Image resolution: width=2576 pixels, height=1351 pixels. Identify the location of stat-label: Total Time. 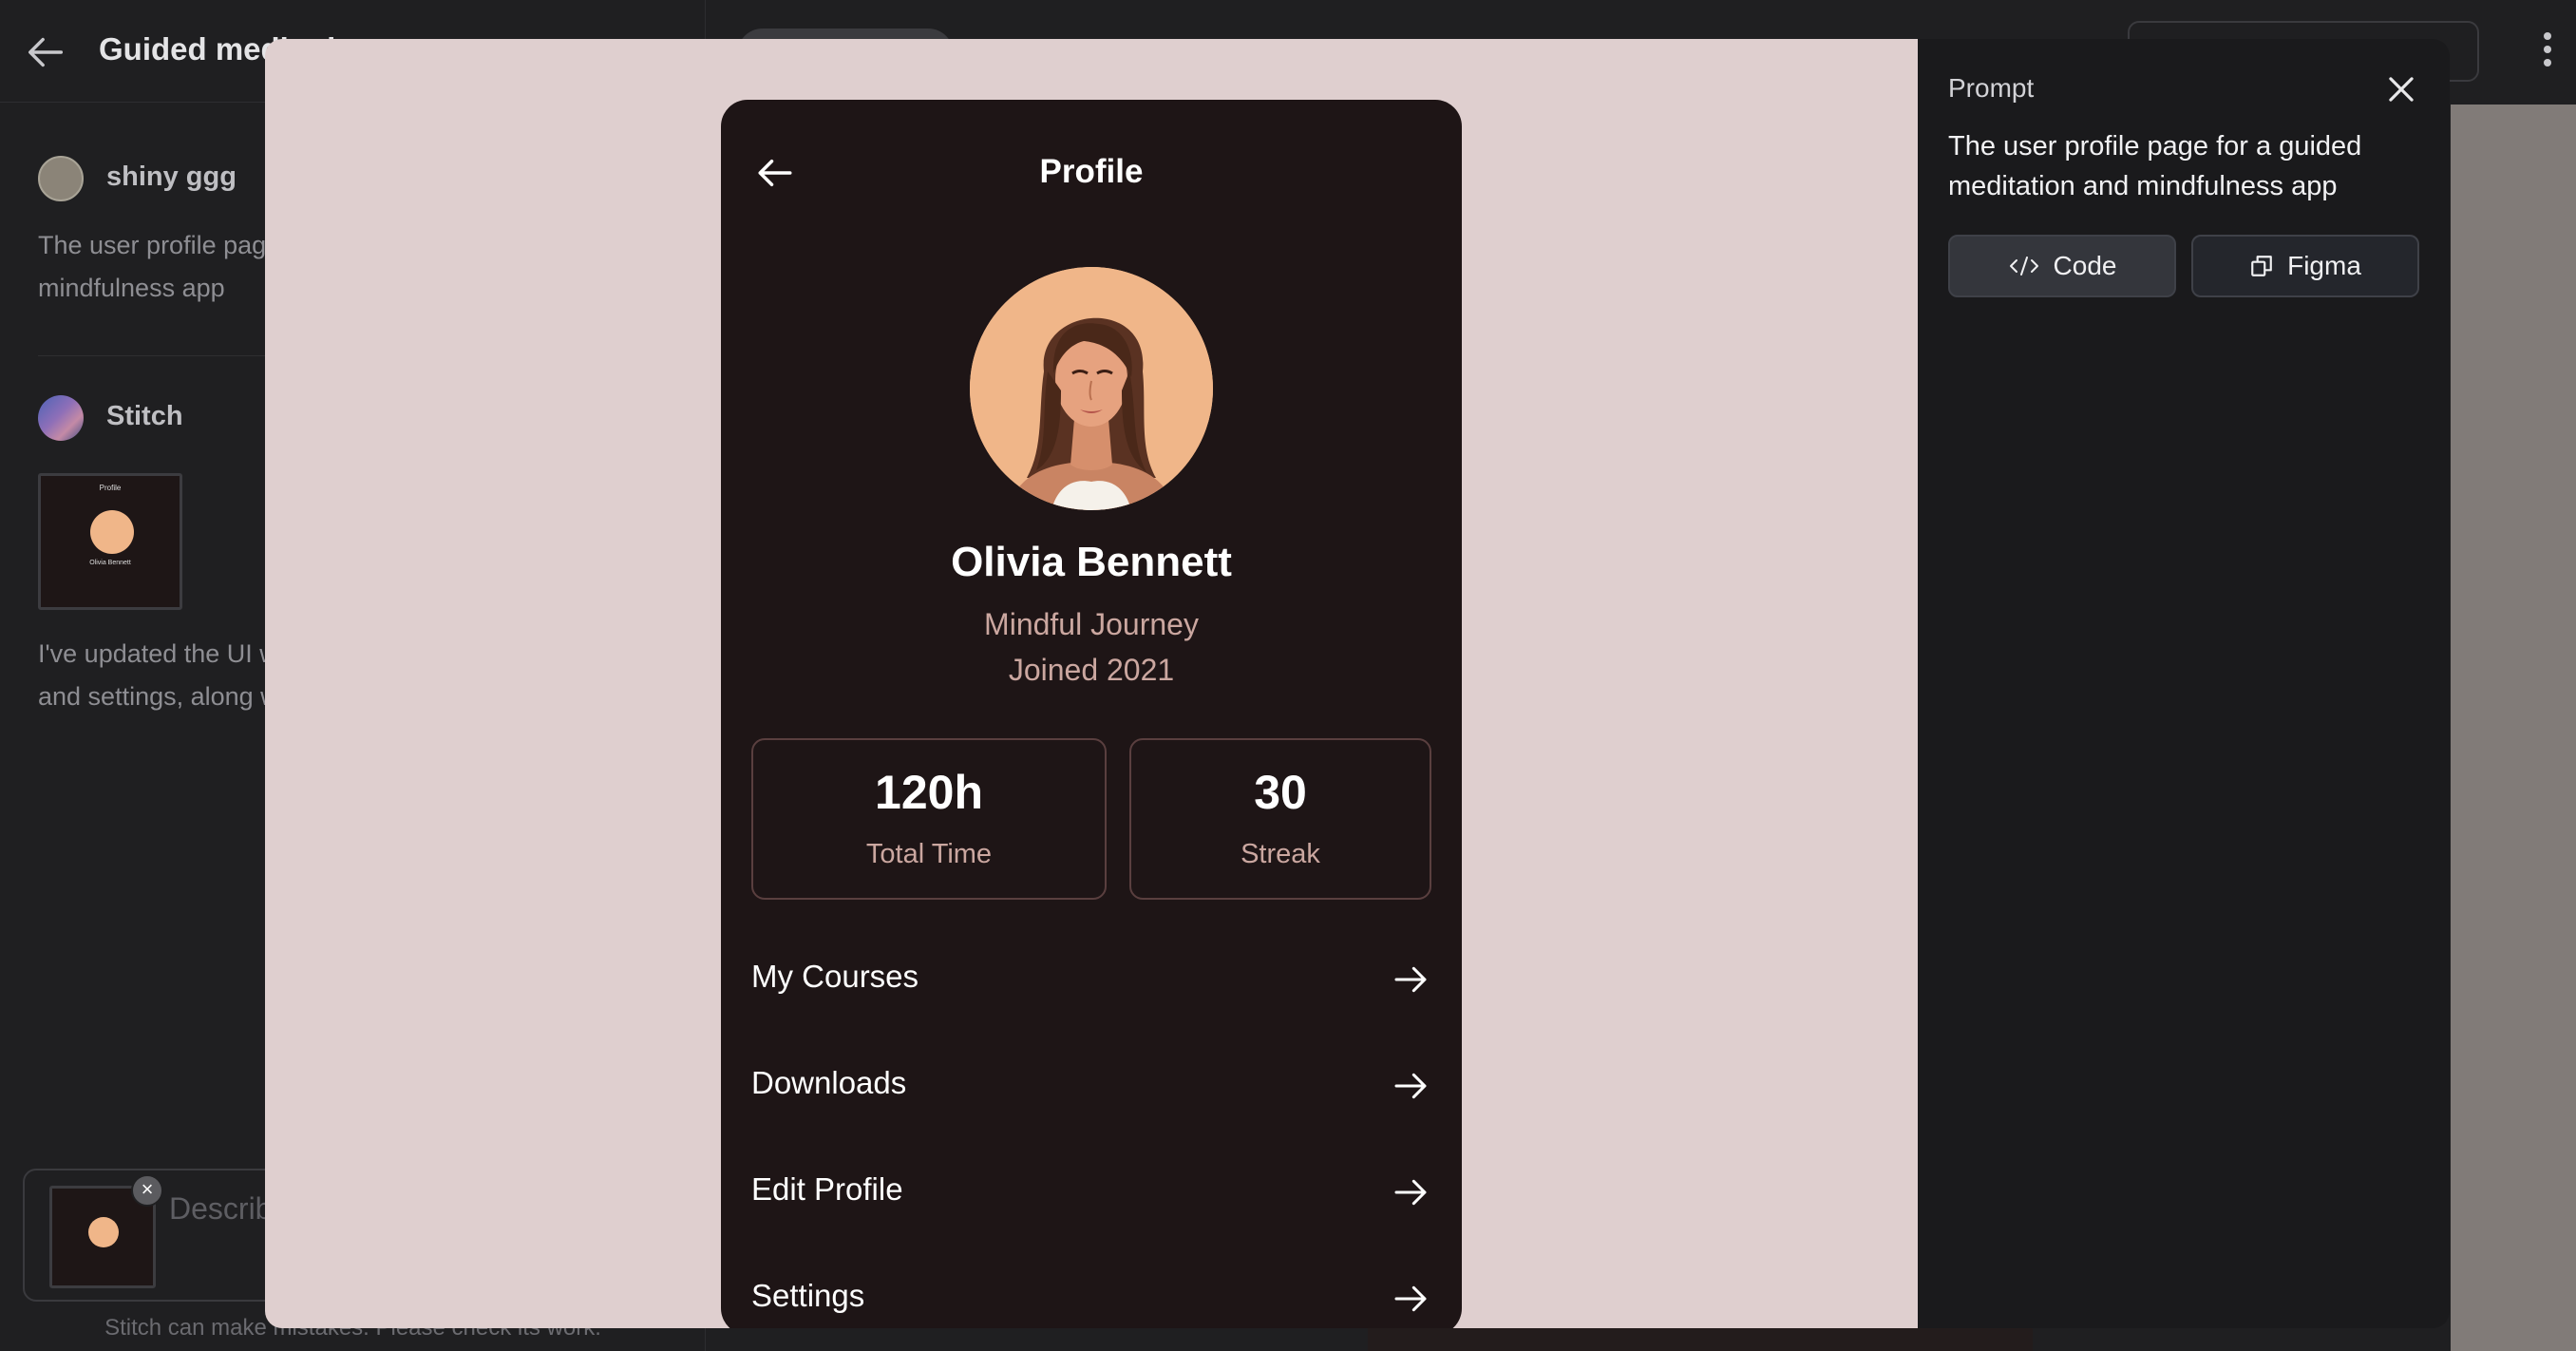
(929, 854).